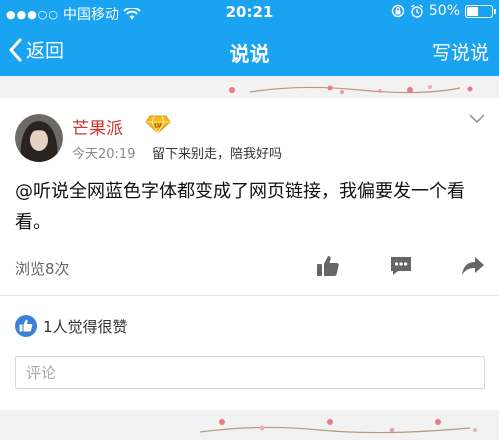 The width and height of the screenshot is (499, 440). I want to click on page-title: 说说, so click(249, 54).